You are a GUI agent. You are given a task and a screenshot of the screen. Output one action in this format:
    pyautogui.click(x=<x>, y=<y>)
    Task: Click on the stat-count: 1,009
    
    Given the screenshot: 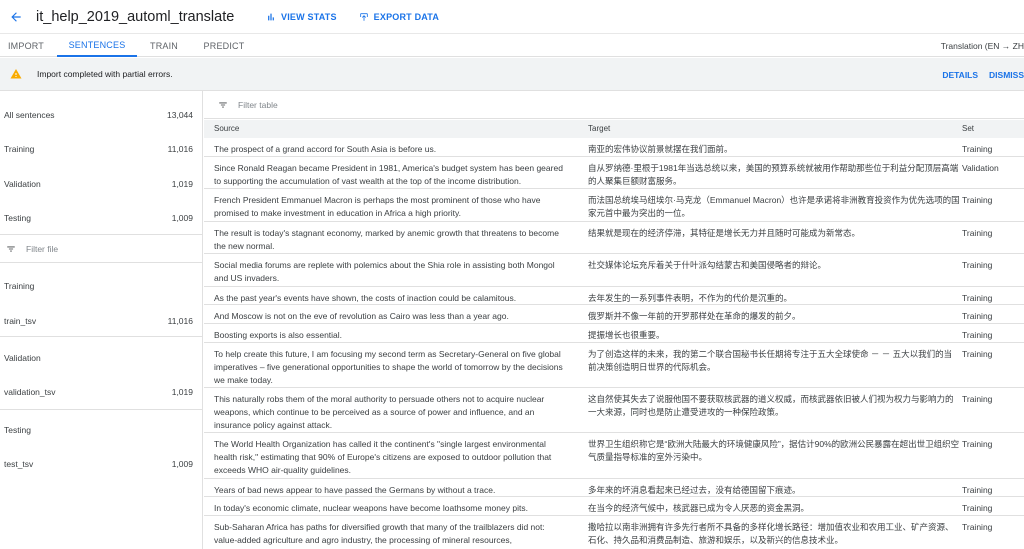 What is the action you would take?
    pyautogui.click(x=182, y=218)
    